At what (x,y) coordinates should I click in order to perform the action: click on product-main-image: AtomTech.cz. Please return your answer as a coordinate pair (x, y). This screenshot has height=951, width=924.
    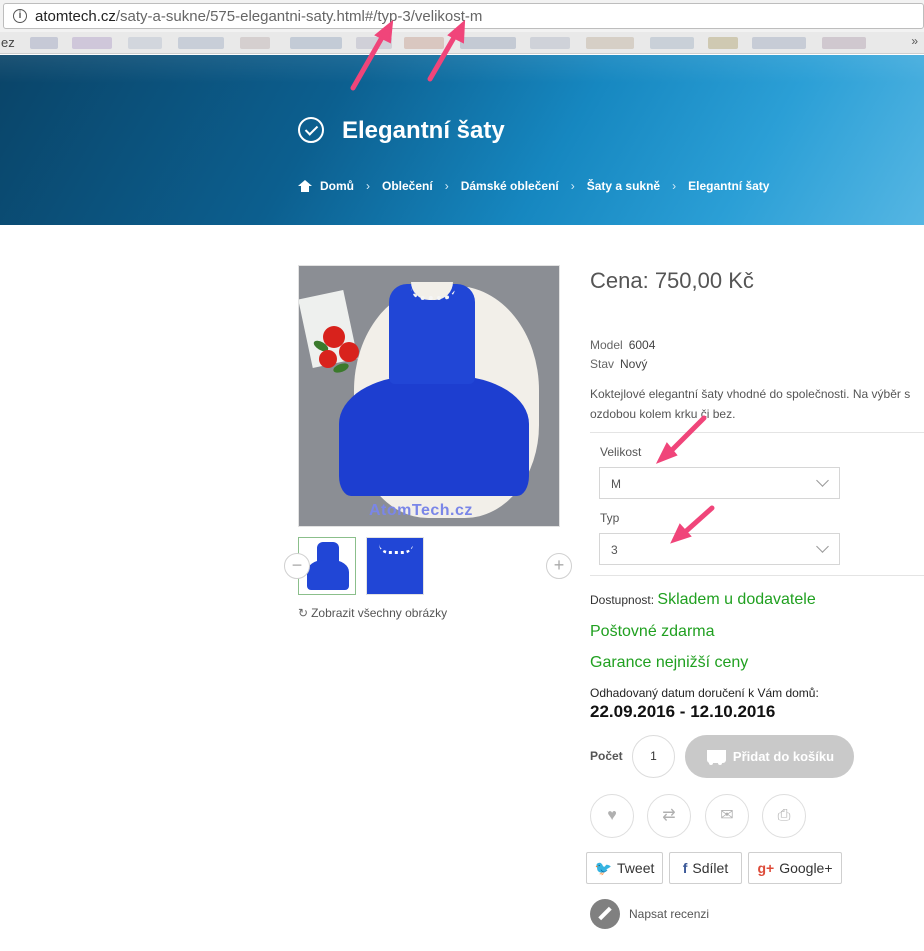
    Looking at the image, I should click on (429, 396).